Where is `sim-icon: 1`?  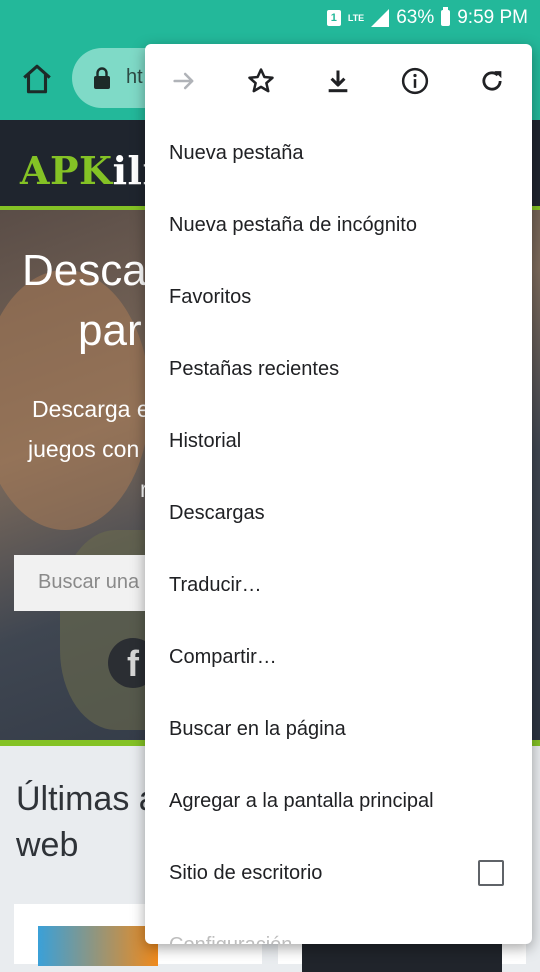 sim-icon: 1 is located at coordinates (333, 18).